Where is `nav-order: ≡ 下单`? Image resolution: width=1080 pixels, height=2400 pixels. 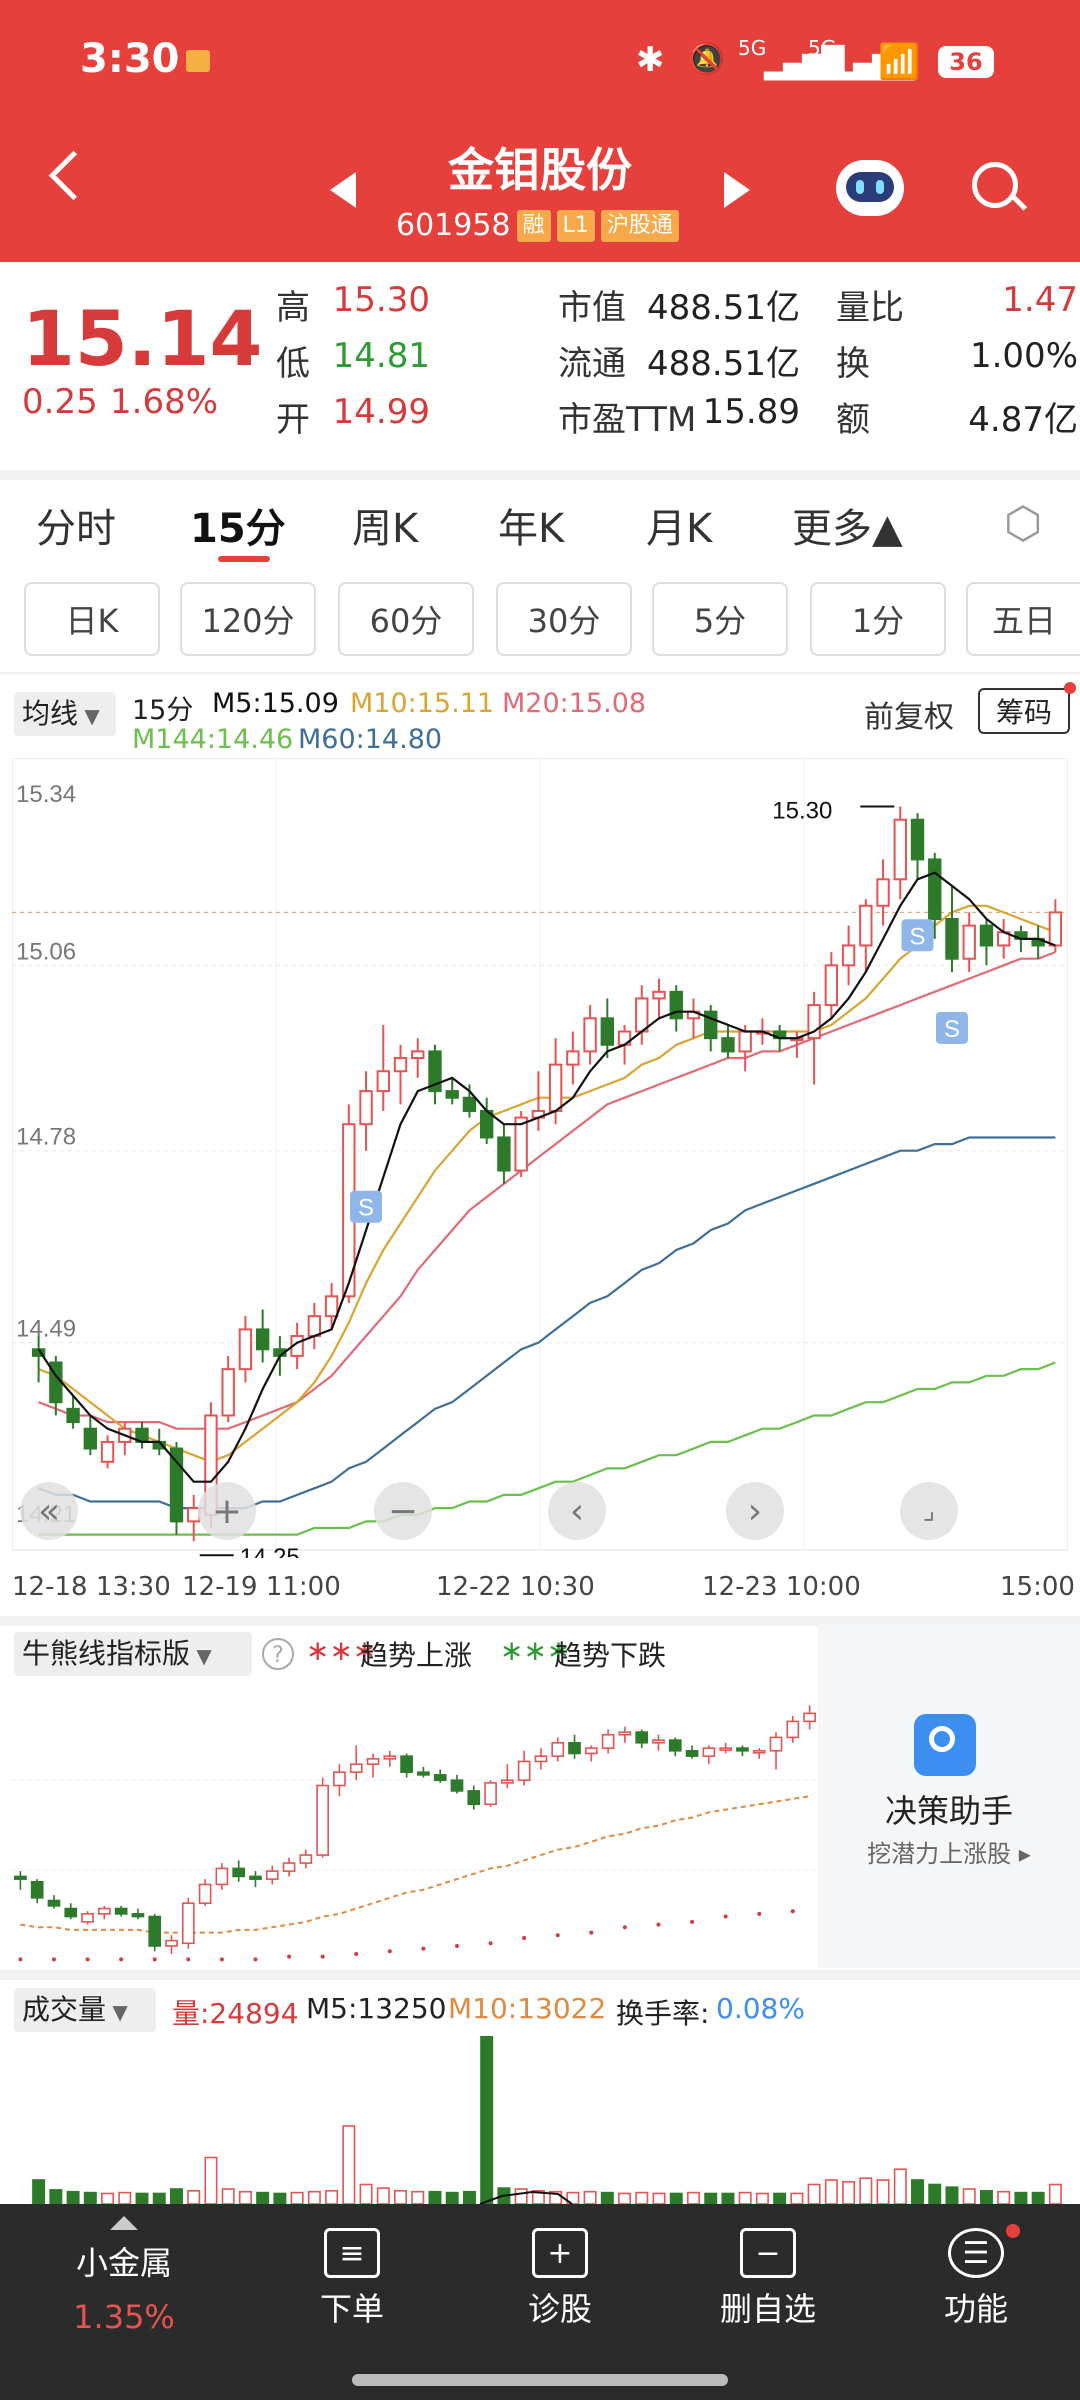
nav-order: ≡ 下单 is located at coordinates (352, 2267).